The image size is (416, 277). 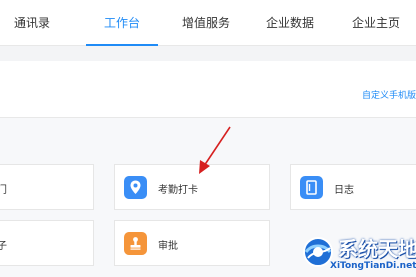 I want to click on app-card-log: 日志, so click(x=353, y=187).